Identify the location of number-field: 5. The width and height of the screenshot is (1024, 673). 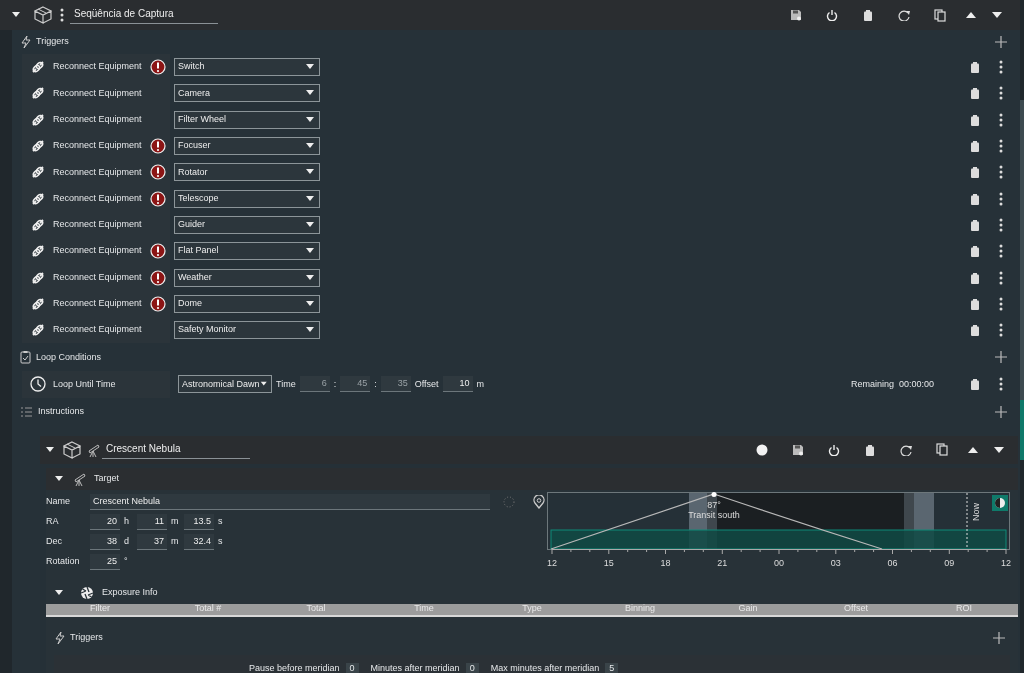
(612, 667).